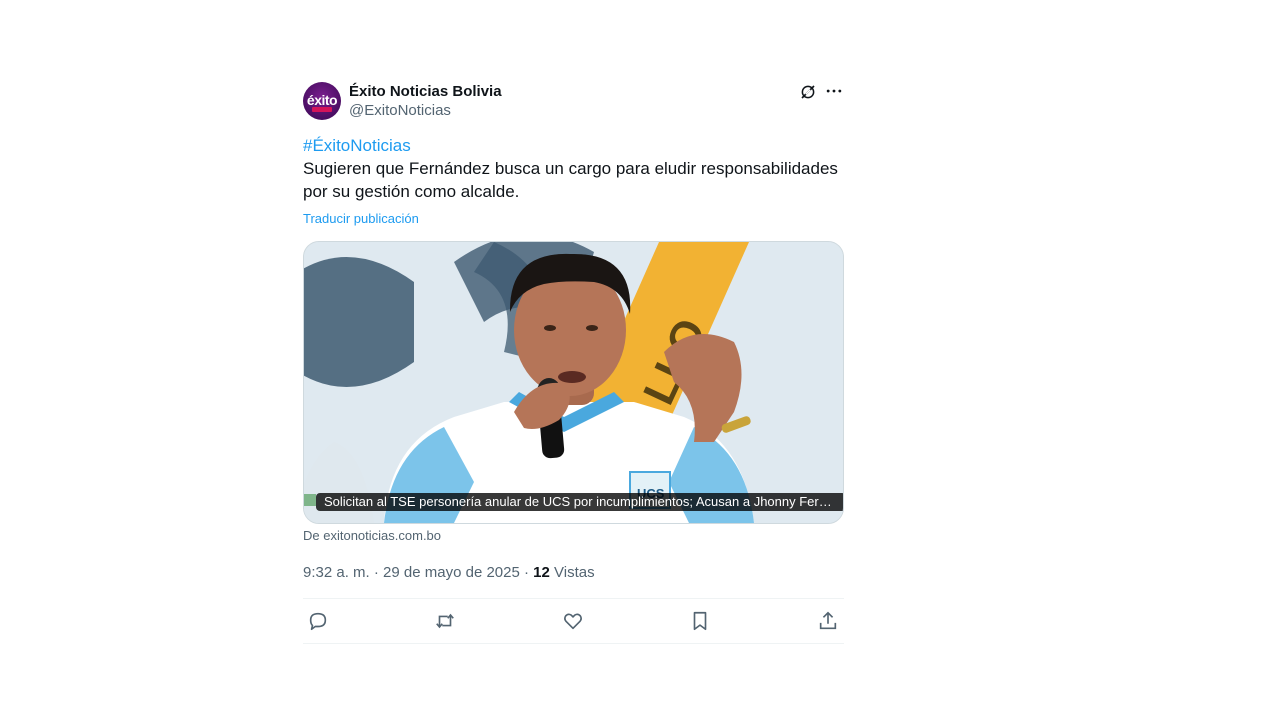  Describe the element at coordinates (573, 535) in the screenshot. I see `card-source: De exitonoticias.com.bo` at that location.